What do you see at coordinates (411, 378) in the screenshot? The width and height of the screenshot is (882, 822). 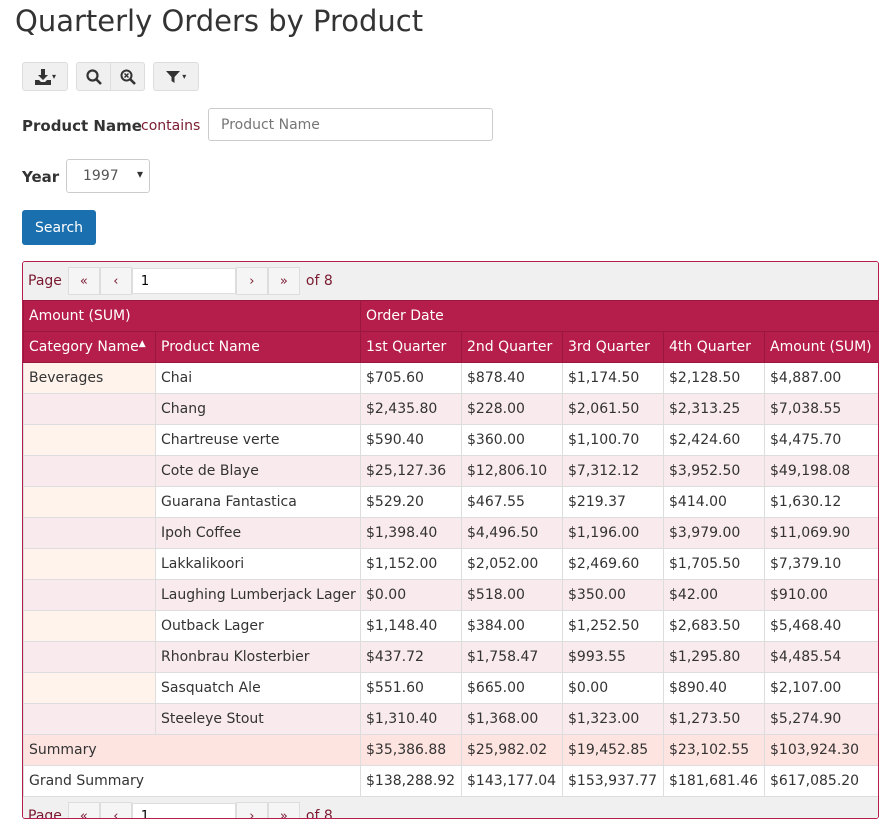 I see `amount-cell: $705.60` at bounding box center [411, 378].